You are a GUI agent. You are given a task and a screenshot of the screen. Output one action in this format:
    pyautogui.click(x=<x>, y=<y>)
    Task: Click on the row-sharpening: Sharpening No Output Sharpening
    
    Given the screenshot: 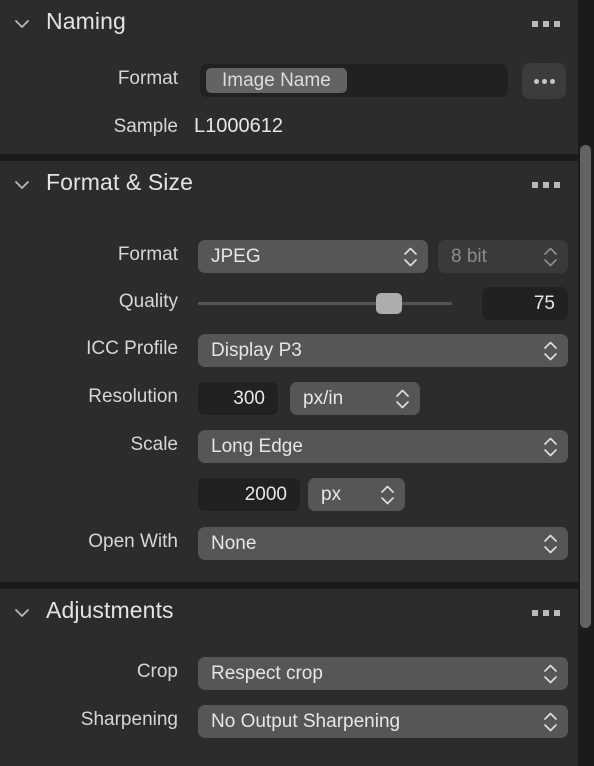 What is the action you would take?
    pyautogui.click(x=289, y=723)
    